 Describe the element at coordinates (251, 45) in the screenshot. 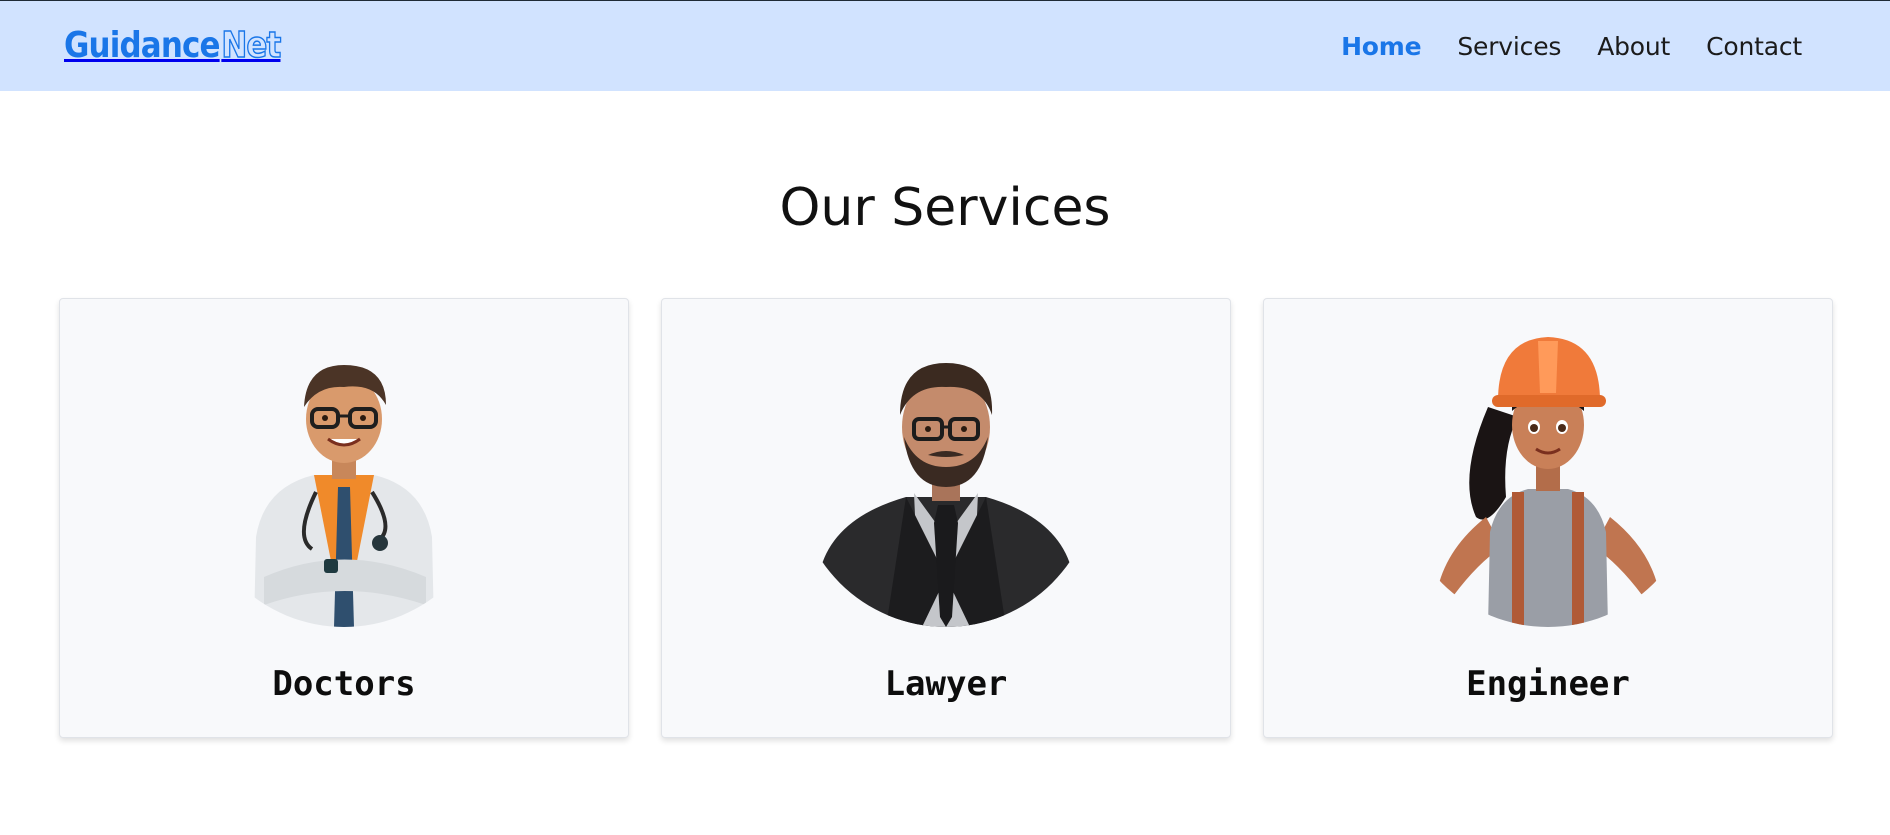

I see `logo-text-net: Net` at that location.